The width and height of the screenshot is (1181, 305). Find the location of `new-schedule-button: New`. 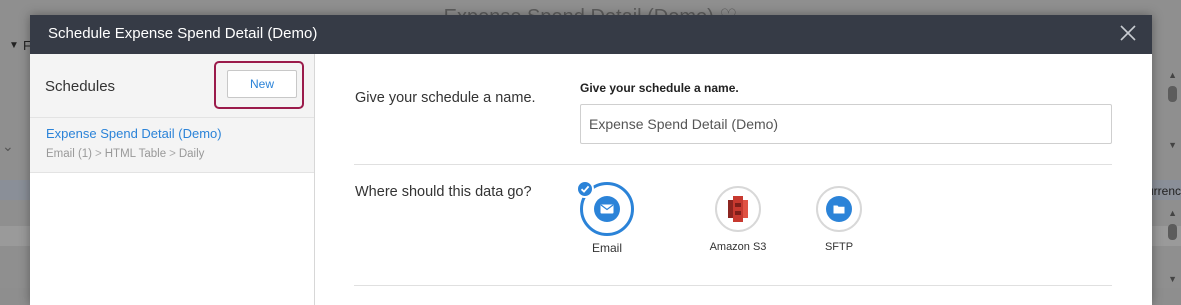

new-schedule-button: New is located at coordinates (262, 84).